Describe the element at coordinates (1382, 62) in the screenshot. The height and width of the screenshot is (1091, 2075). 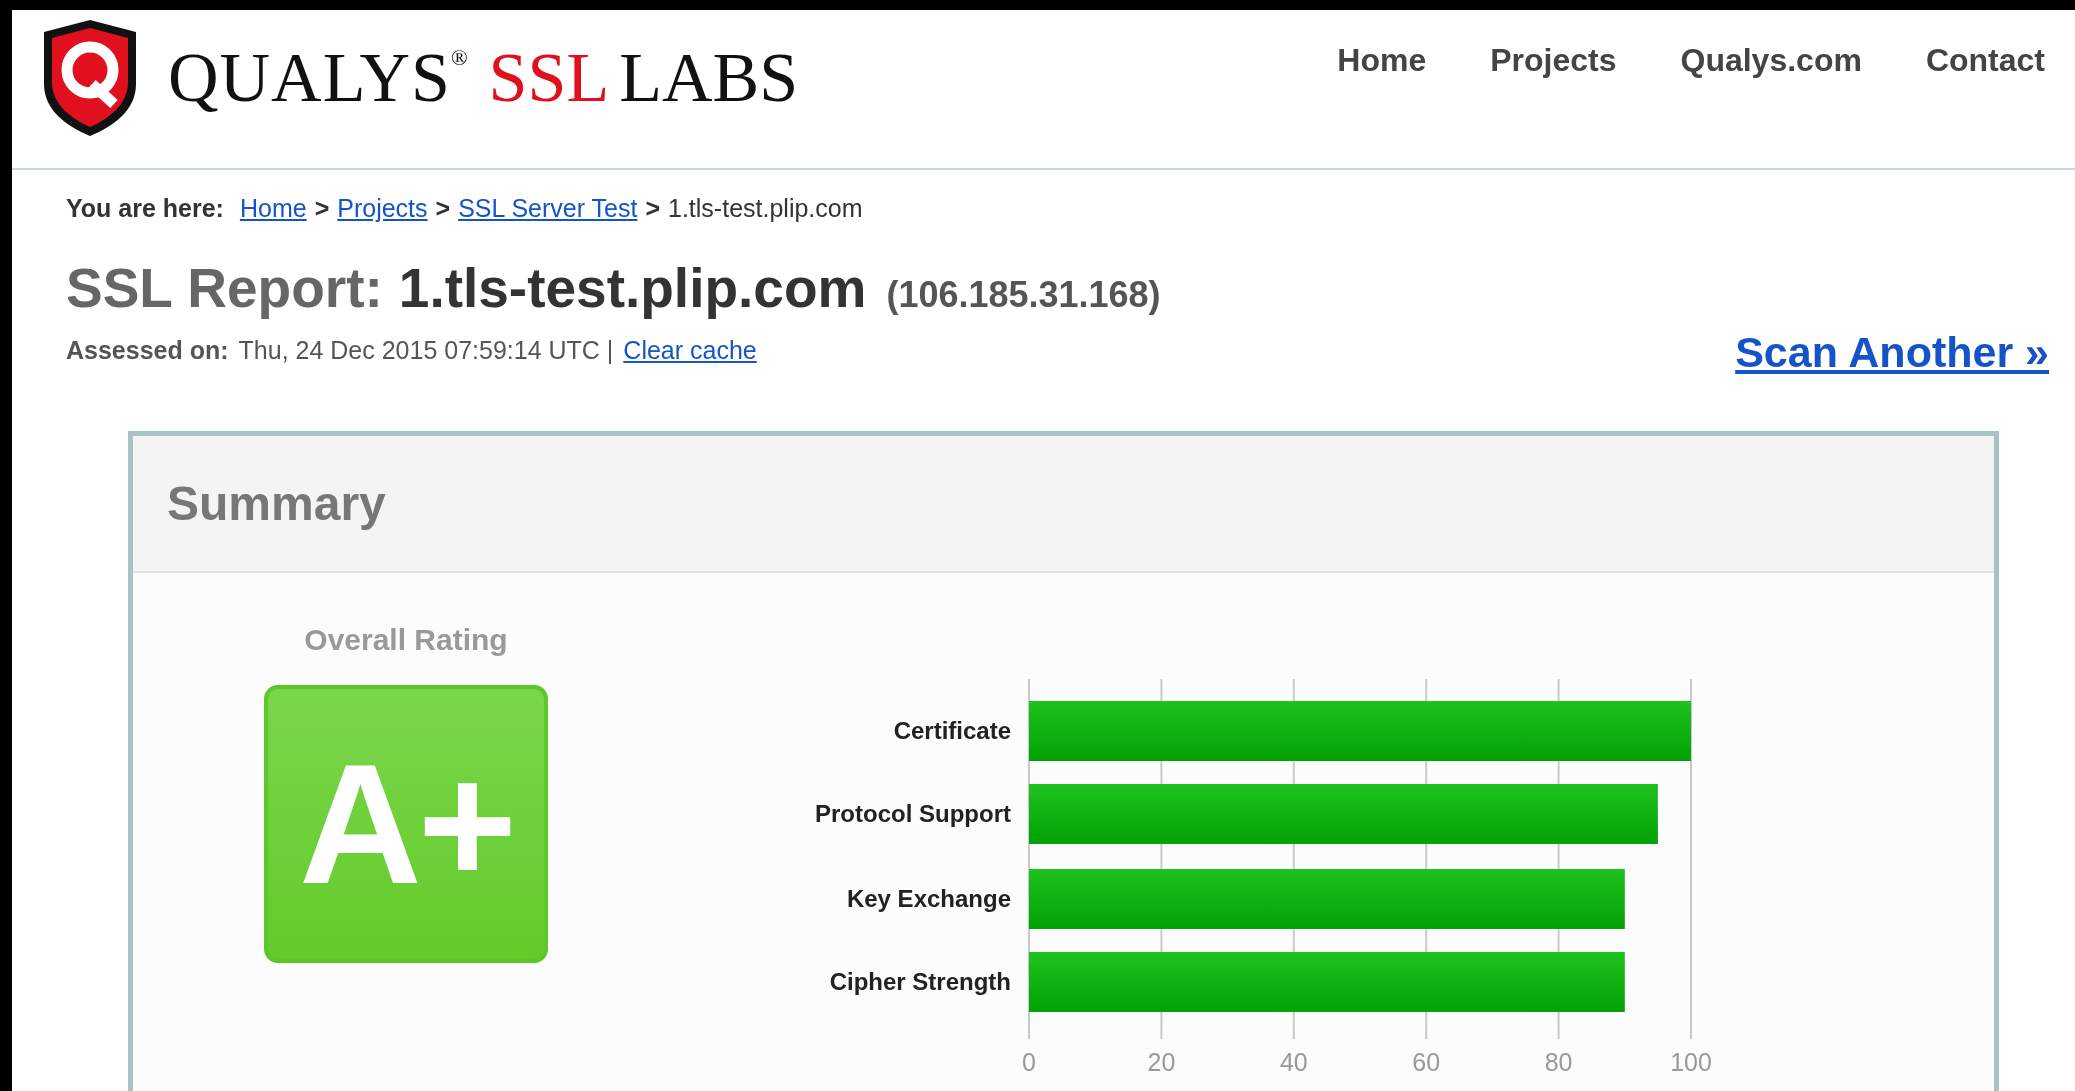
I see `nav-link: Home` at that location.